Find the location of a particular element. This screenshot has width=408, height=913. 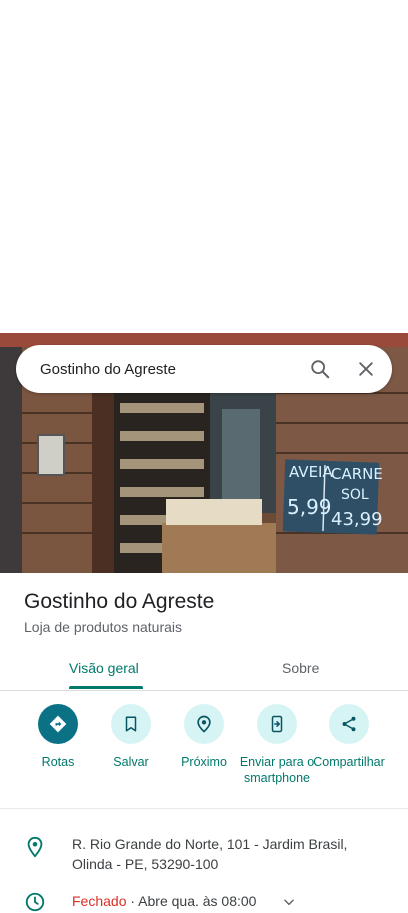

location-pin-icon is located at coordinates (35, 847).